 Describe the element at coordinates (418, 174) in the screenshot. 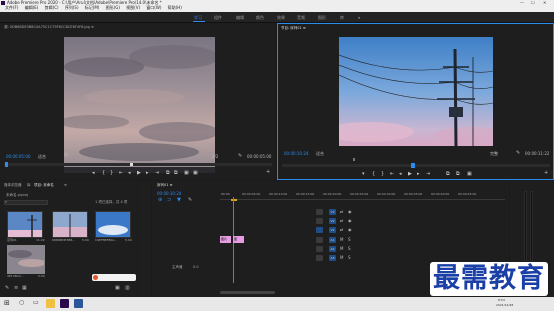

I see `program-step-forward-button: ▸` at that location.